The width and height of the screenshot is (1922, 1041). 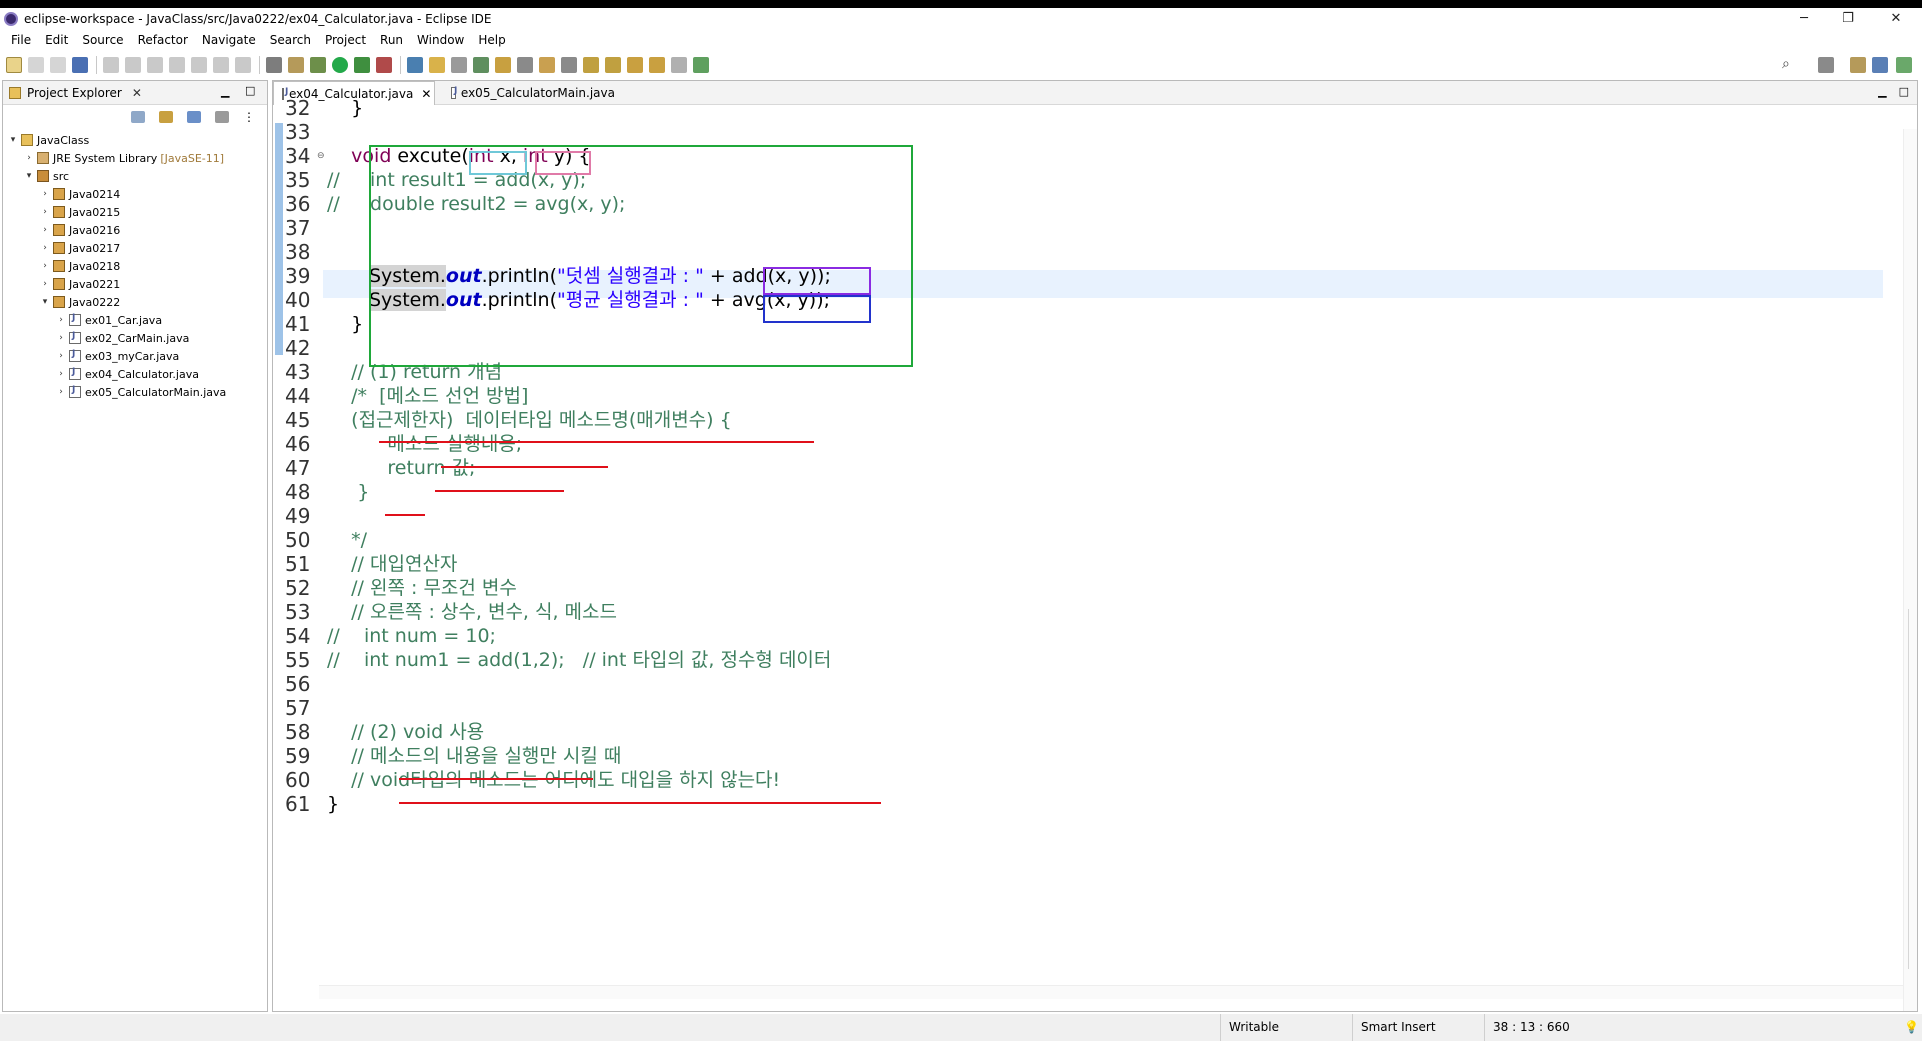 I want to click on step-into-icon, so click(x=199, y=65).